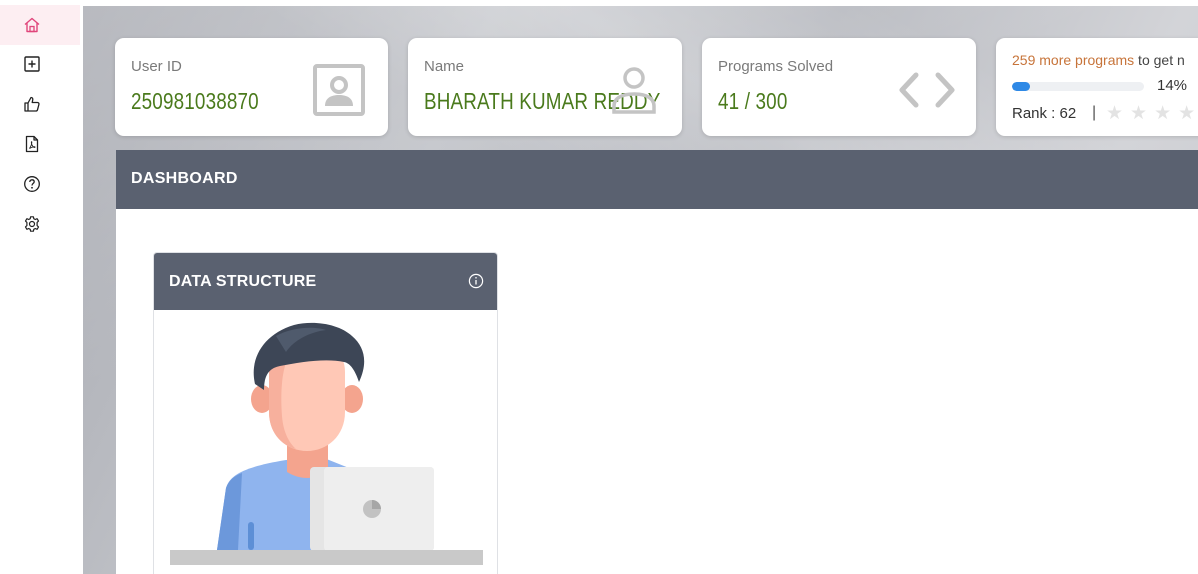 The height and width of the screenshot is (574, 1198). Describe the element at coordinates (1044, 113) in the screenshot. I see `rank-text: Rank : 62` at that location.